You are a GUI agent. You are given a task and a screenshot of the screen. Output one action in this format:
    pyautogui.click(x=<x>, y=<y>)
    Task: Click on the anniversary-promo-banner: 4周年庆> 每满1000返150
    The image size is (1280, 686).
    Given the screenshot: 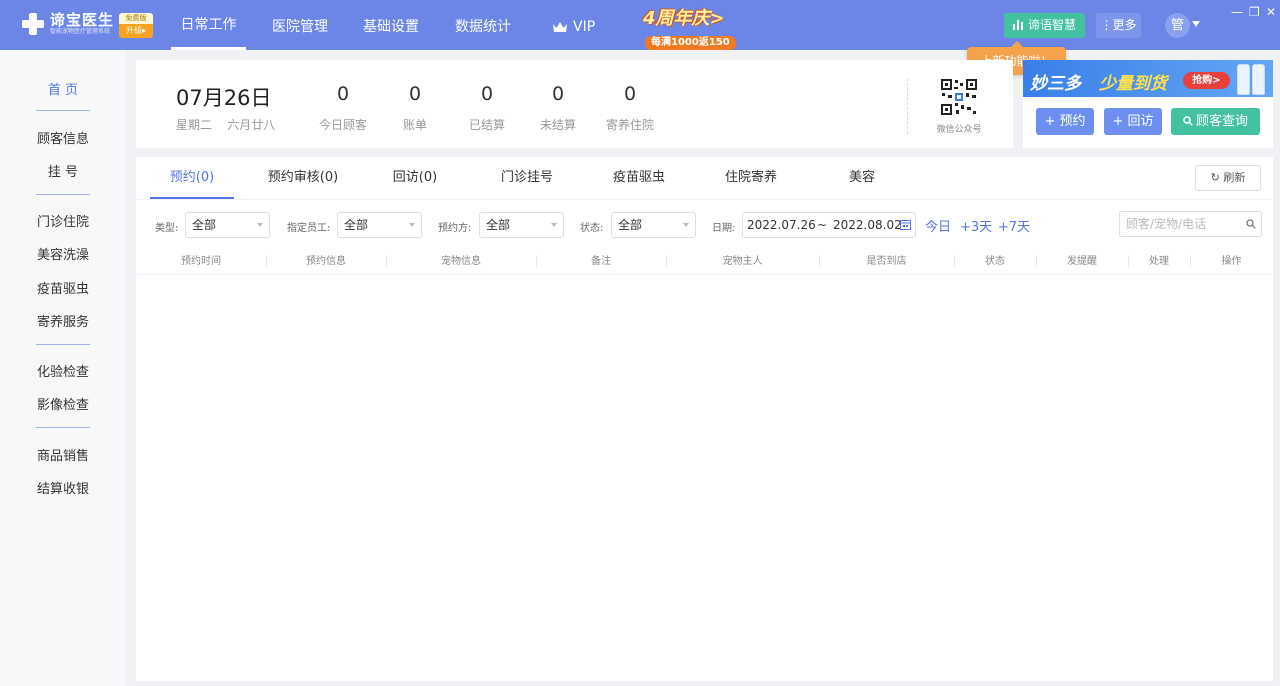 What is the action you would take?
    pyautogui.click(x=687, y=29)
    